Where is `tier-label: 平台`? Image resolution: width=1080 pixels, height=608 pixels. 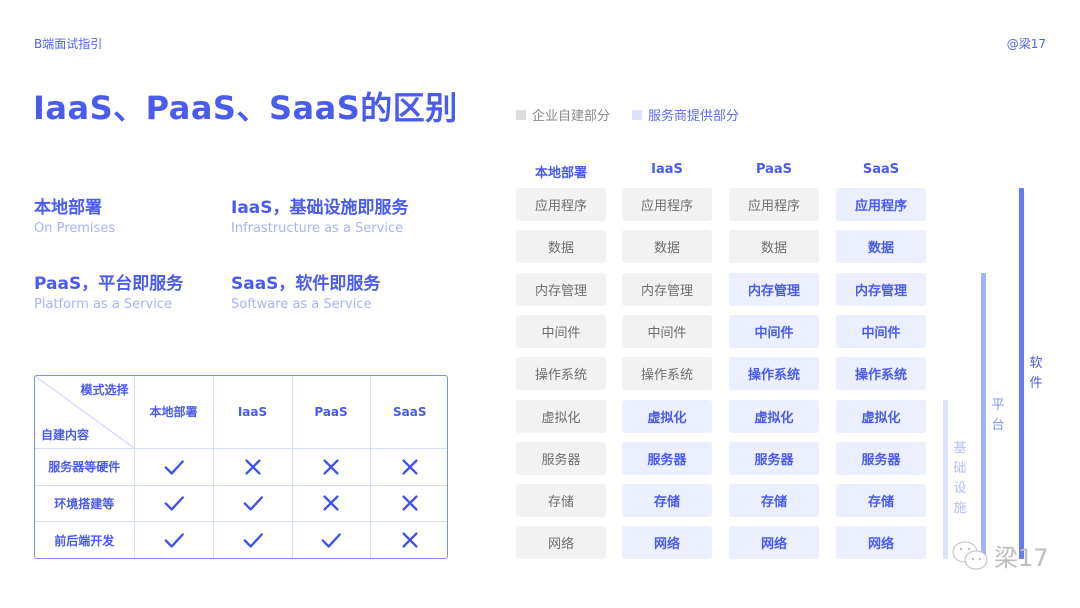 tier-label: 平台 is located at coordinates (998, 415).